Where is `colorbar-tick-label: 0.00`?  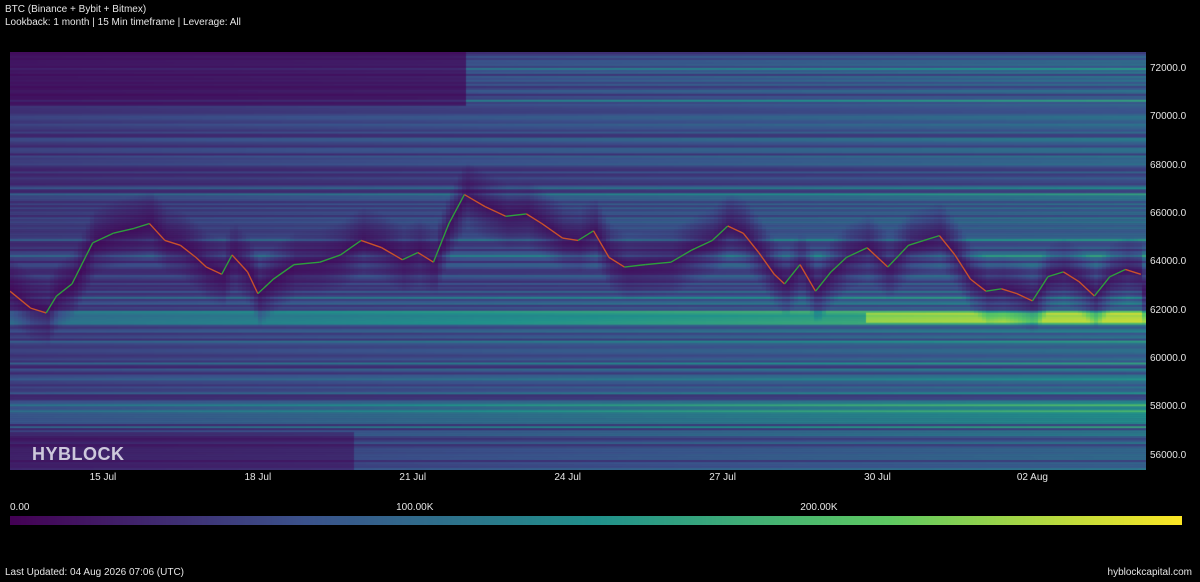
colorbar-tick-label: 0.00 is located at coordinates (20, 507).